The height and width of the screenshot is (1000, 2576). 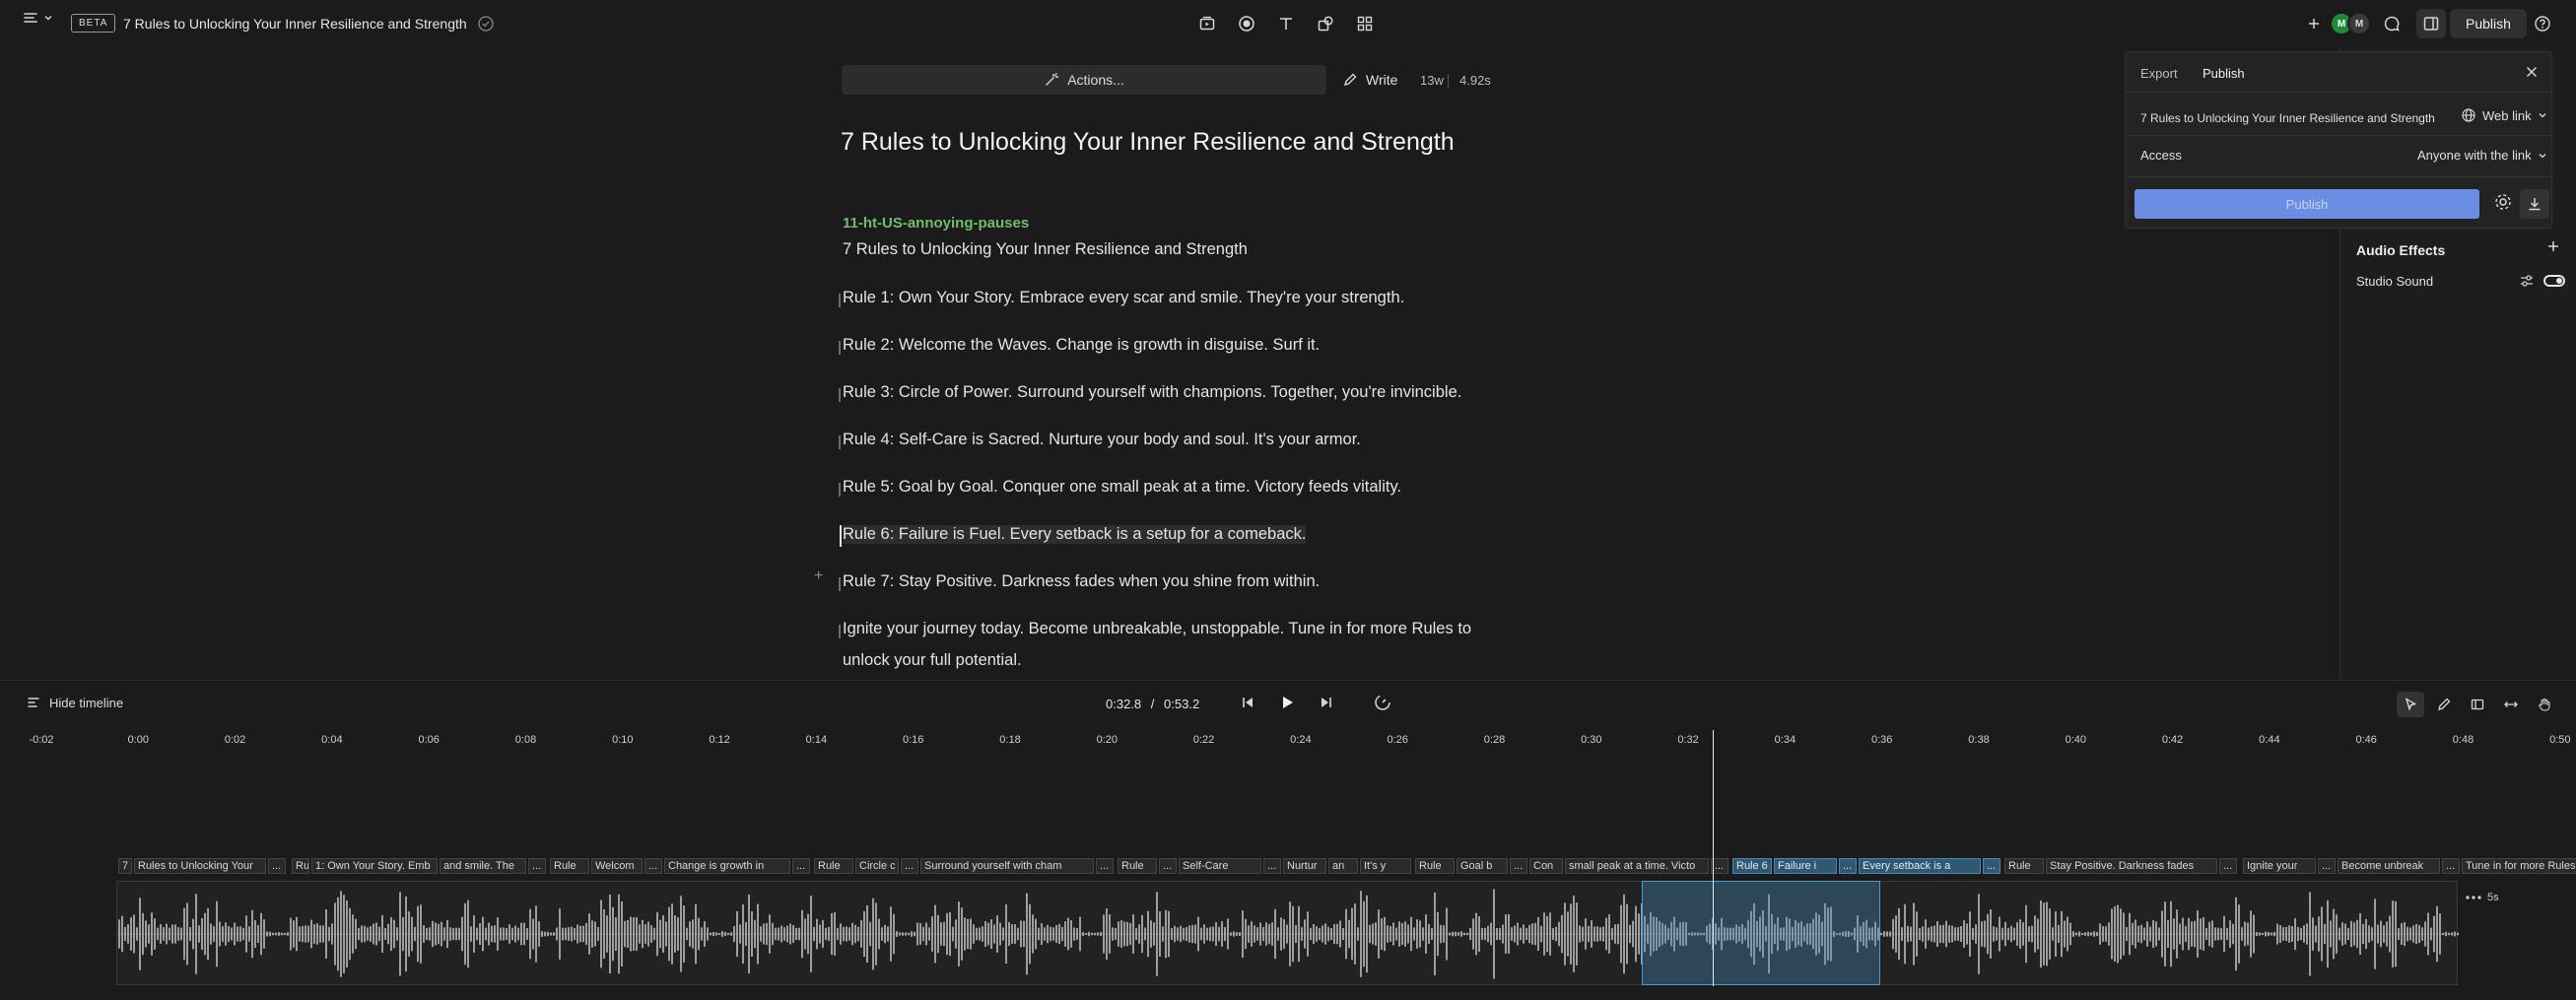 What do you see at coordinates (727, 866) in the screenshot?
I see `word-chip: Change is growth in` at bounding box center [727, 866].